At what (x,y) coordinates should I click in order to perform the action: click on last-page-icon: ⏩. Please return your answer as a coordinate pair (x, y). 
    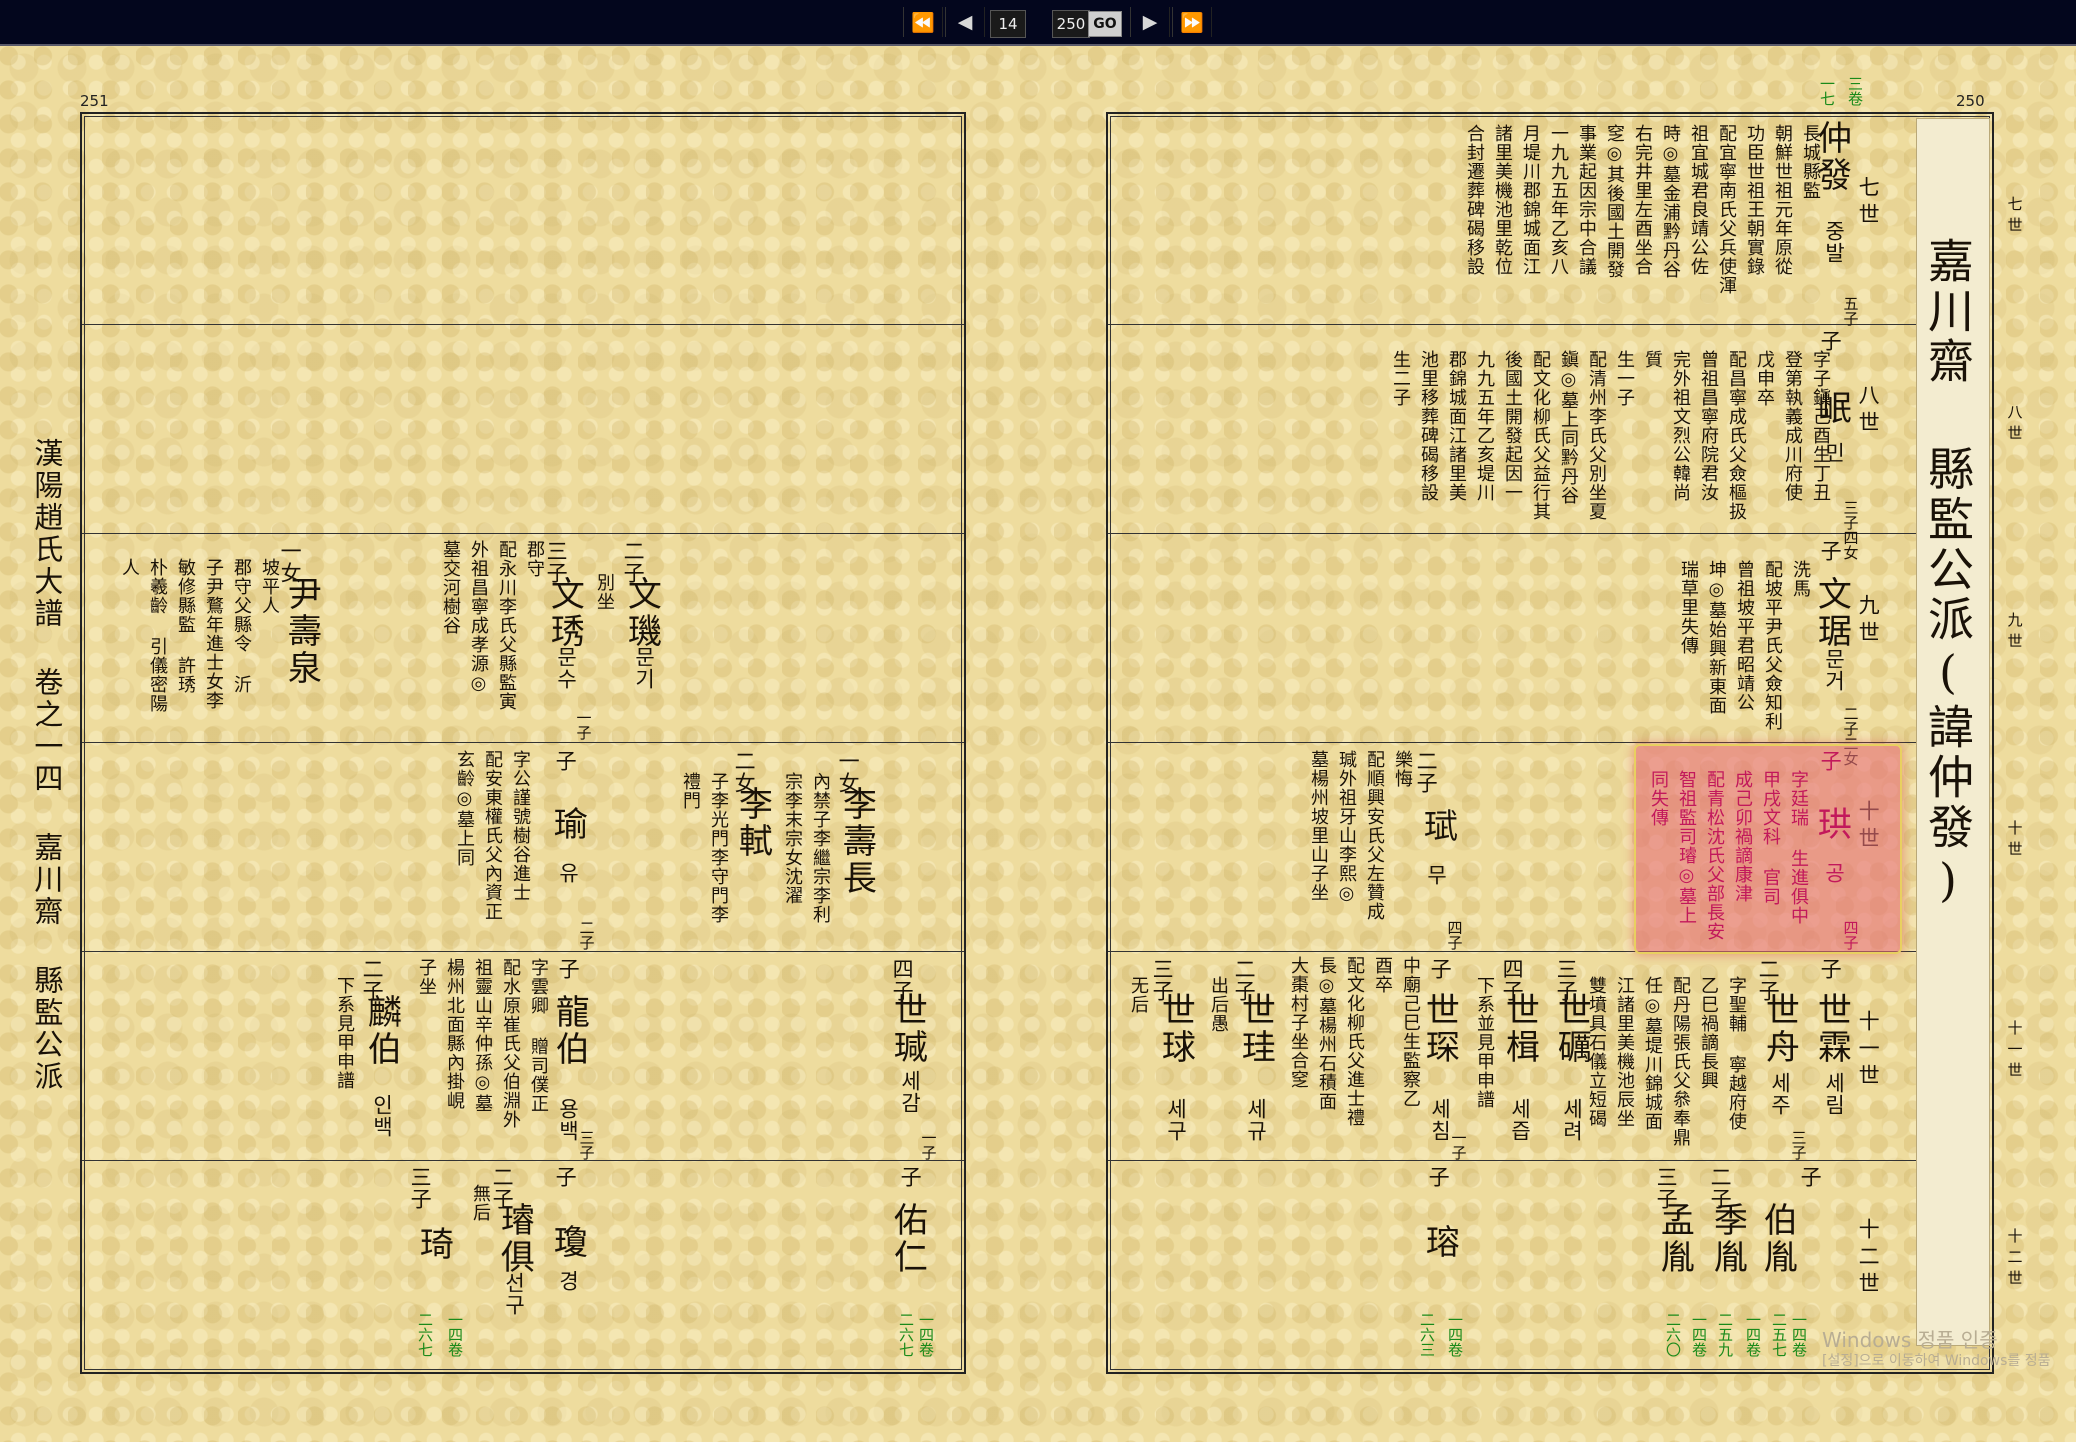
    Looking at the image, I should click on (1192, 22).